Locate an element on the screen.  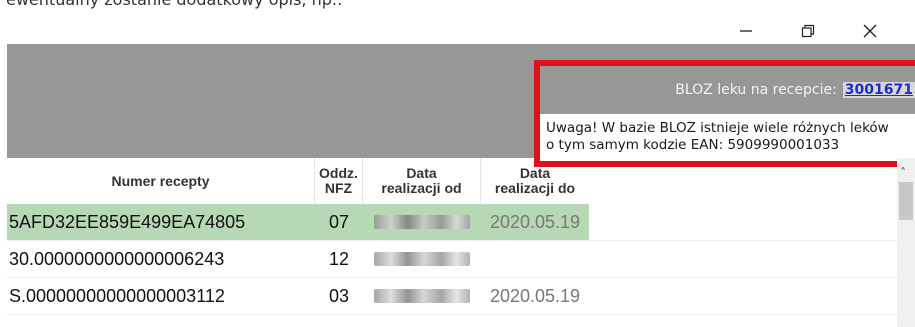
cell-number: 5AFD32EE859E499EA74805 is located at coordinates (161, 222).